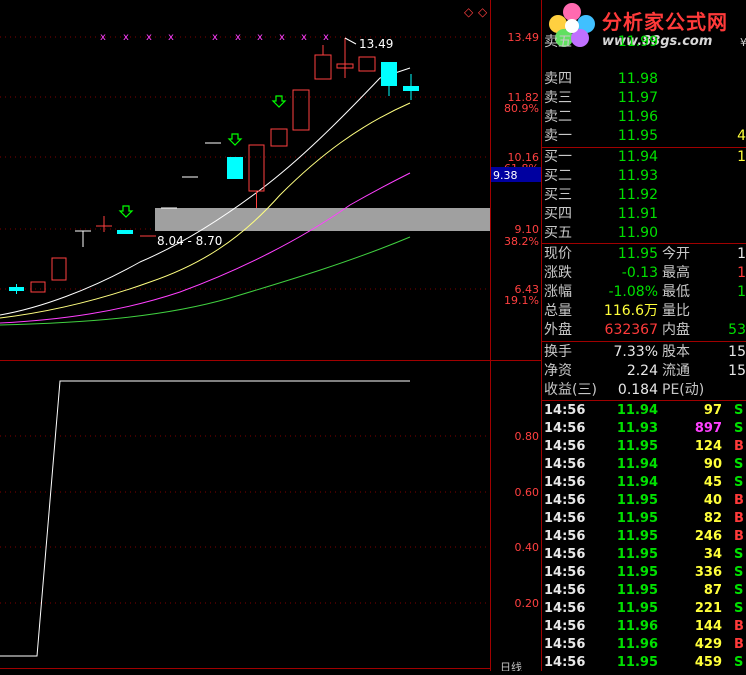 The height and width of the screenshot is (675, 746). What do you see at coordinates (644, 537) in the screenshot?
I see `tick-row: 14:56 11.95 246 B` at bounding box center [644, 537].